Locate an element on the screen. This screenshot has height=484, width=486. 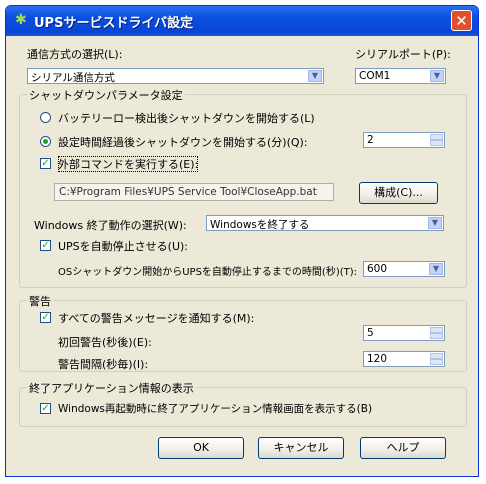
notify-all-checkbox: ✓ is located at coordinates (45, 317).